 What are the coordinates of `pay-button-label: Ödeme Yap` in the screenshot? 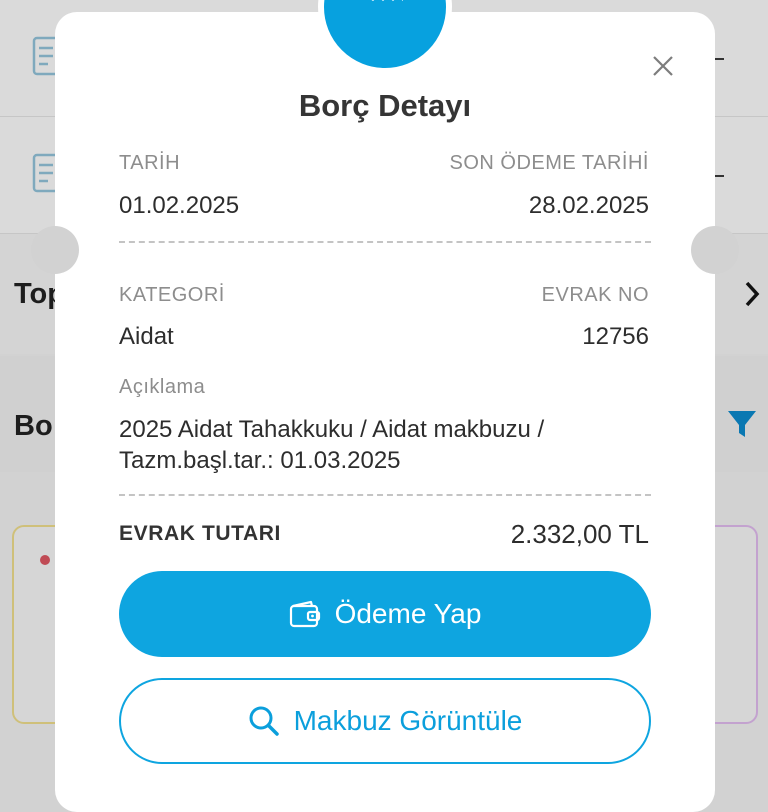 It's located at (408, 613).